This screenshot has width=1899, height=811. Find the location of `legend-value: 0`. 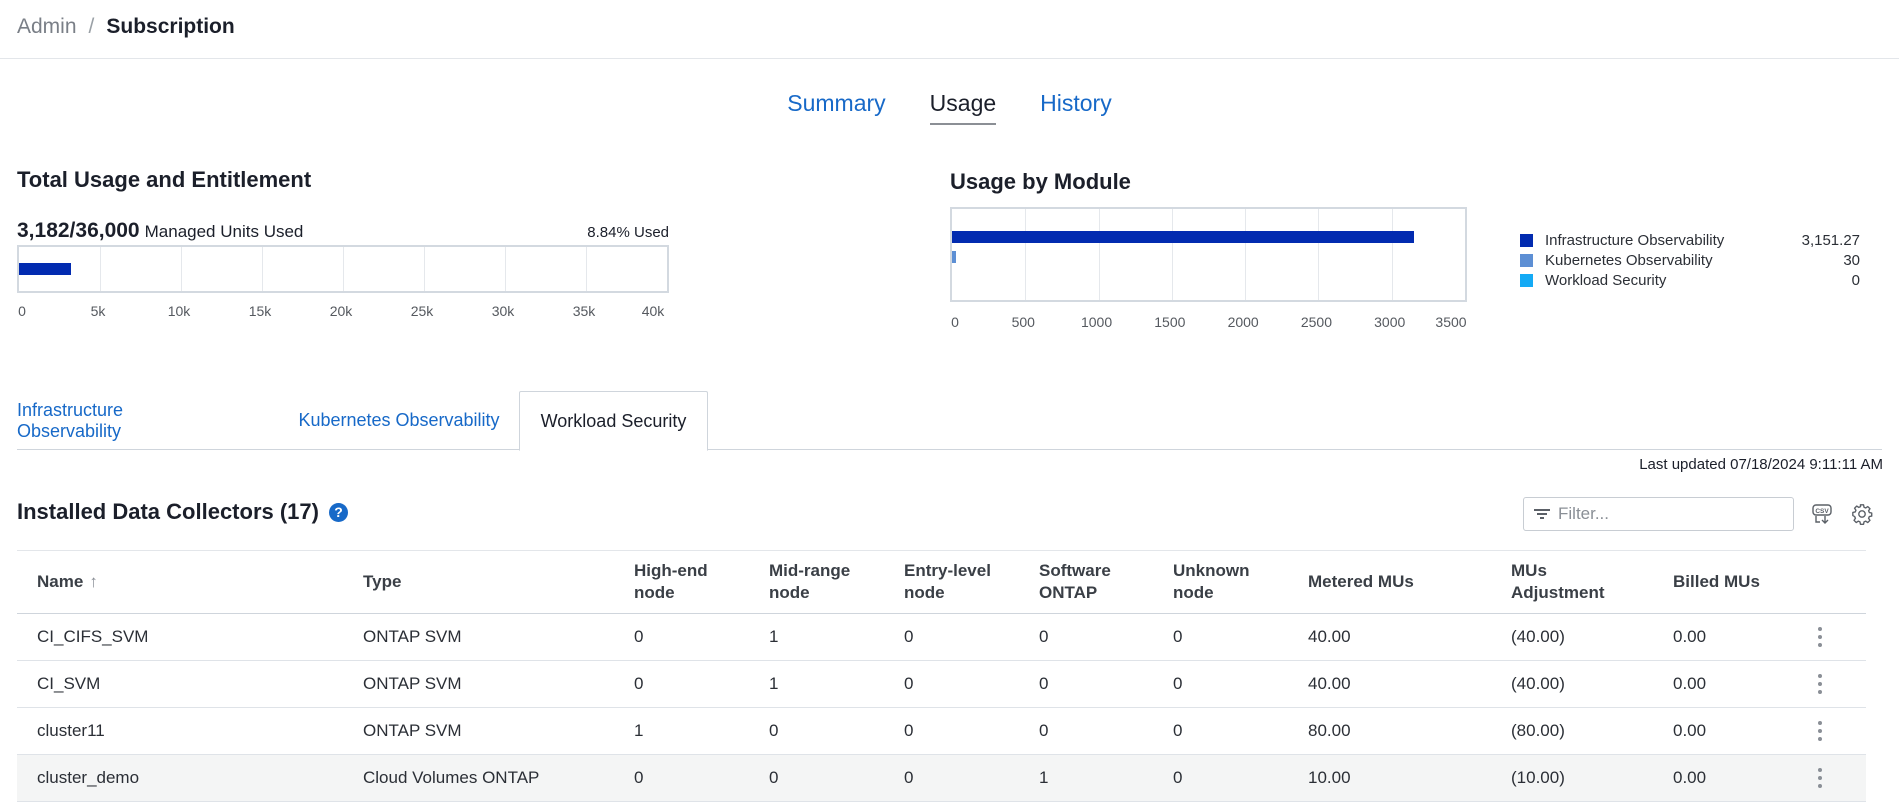

legend-value: 0 is located at coordinates (1855, 280).